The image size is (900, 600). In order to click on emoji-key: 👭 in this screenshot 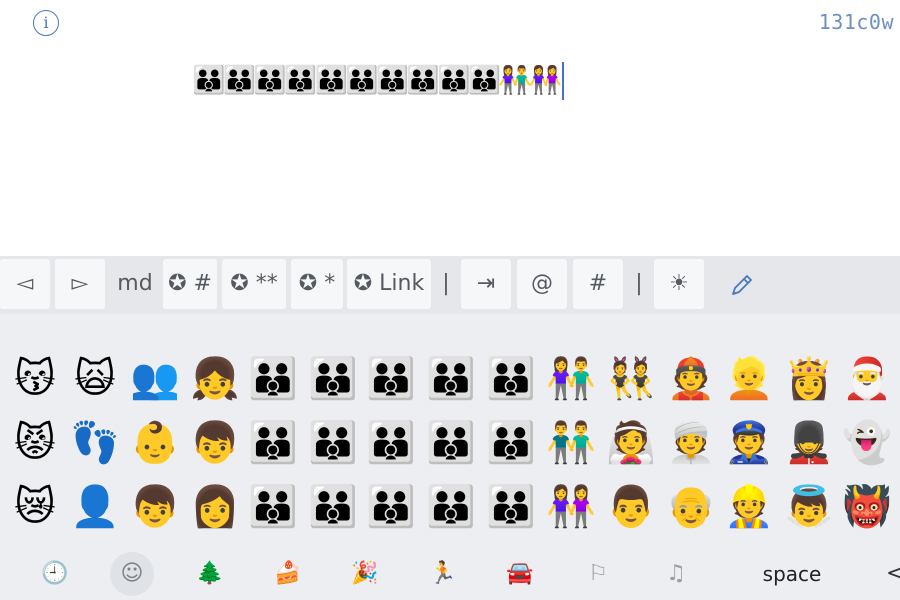, I will do `click(571, 507)`.